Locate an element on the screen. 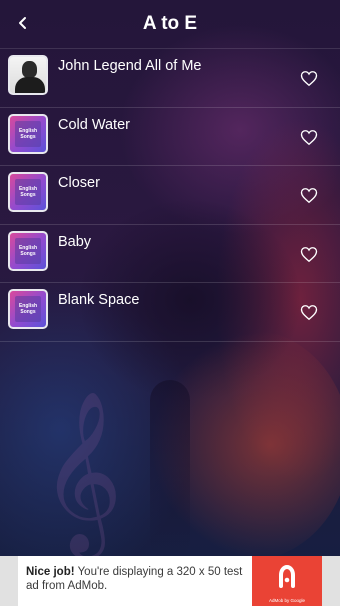 This screenshot has height=606, width=340. chevron-left-icon is located at coordinates (22, 23).